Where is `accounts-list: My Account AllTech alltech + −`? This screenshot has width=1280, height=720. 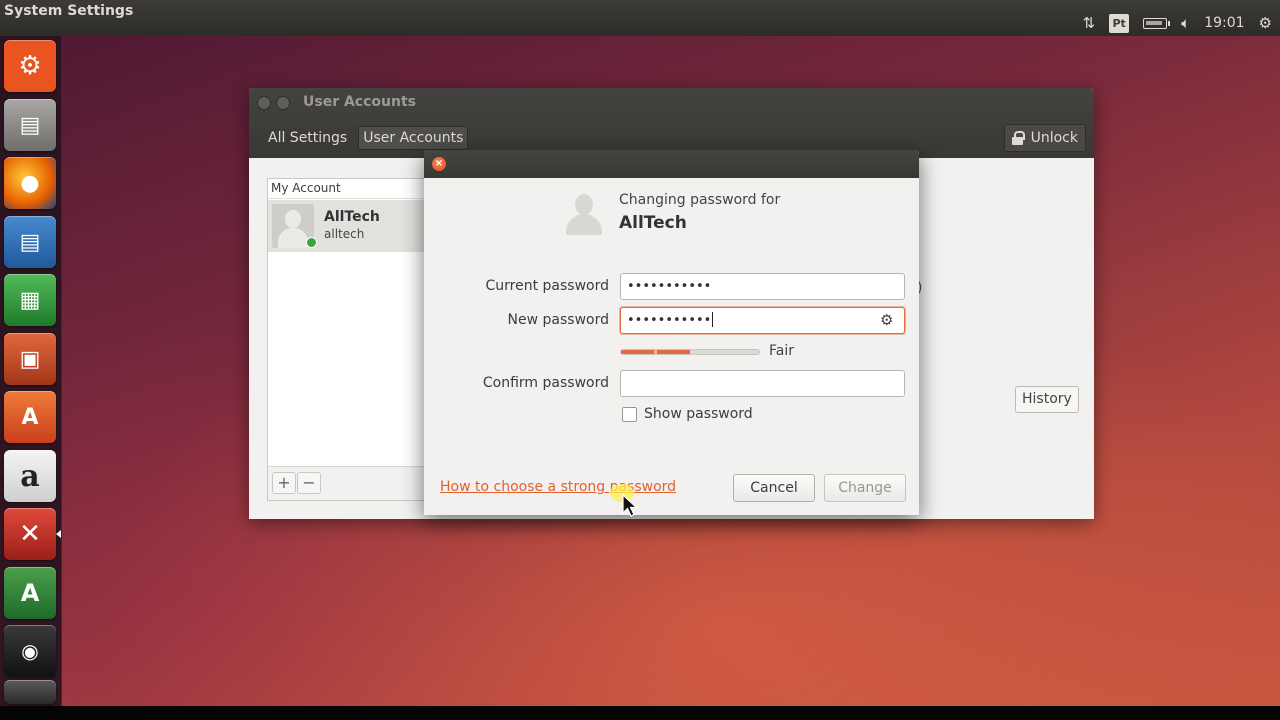
accounts-list: My Account AllTech alltech + − is located at coordinates (347, 339).